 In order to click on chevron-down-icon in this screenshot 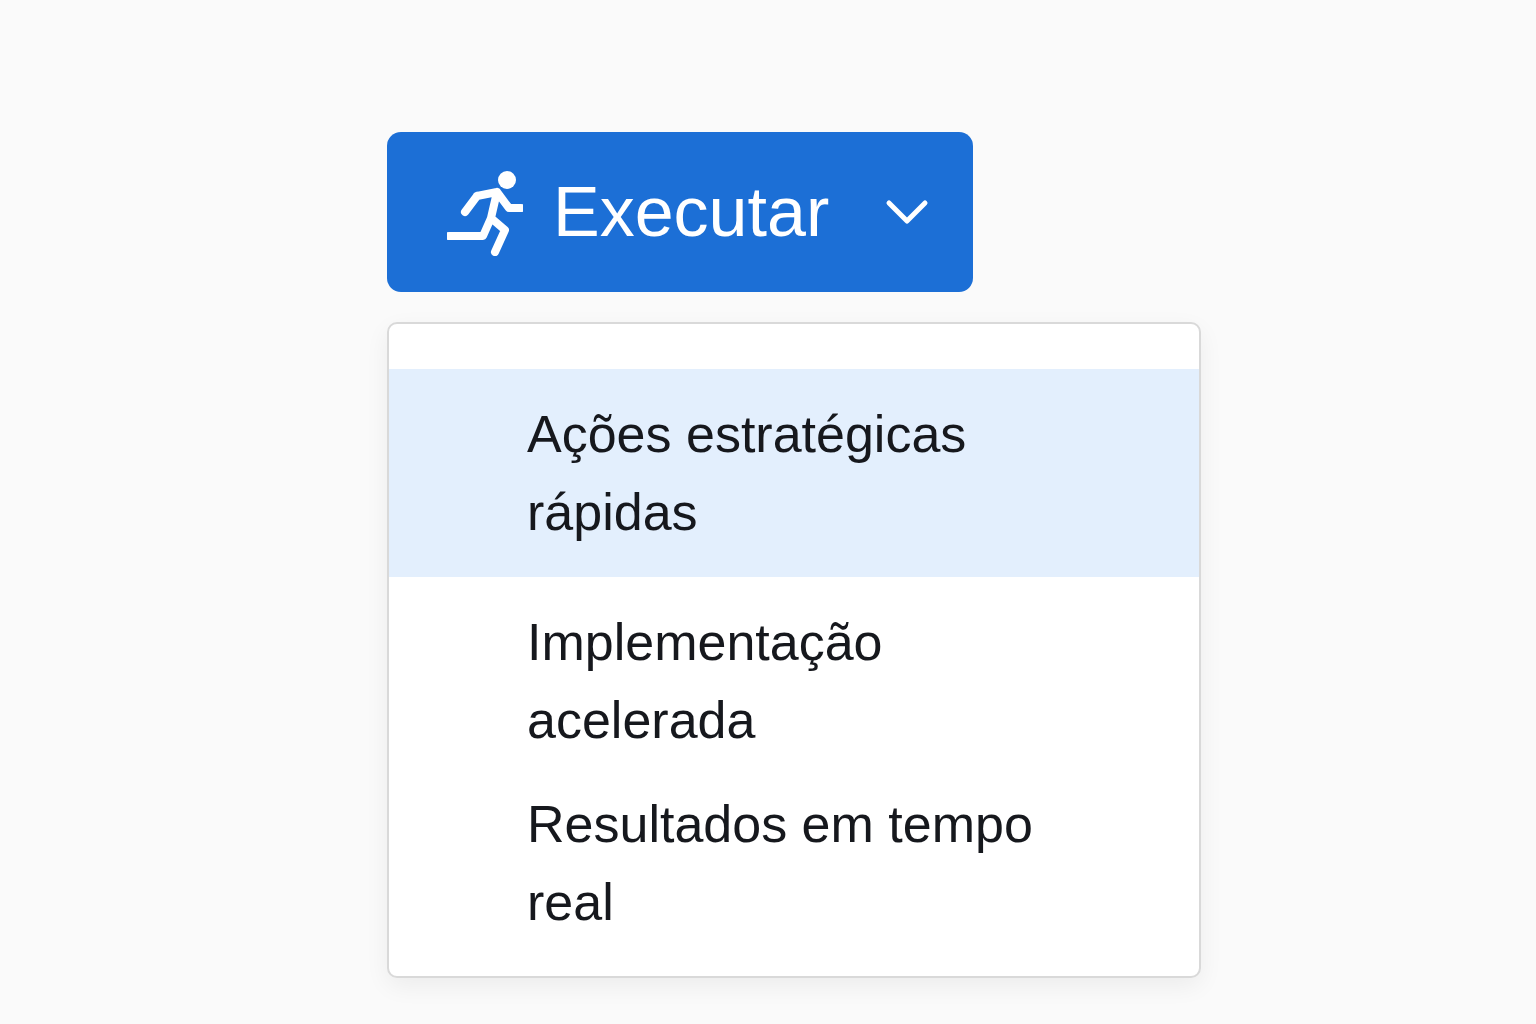, I will do `click(907, 212)`.